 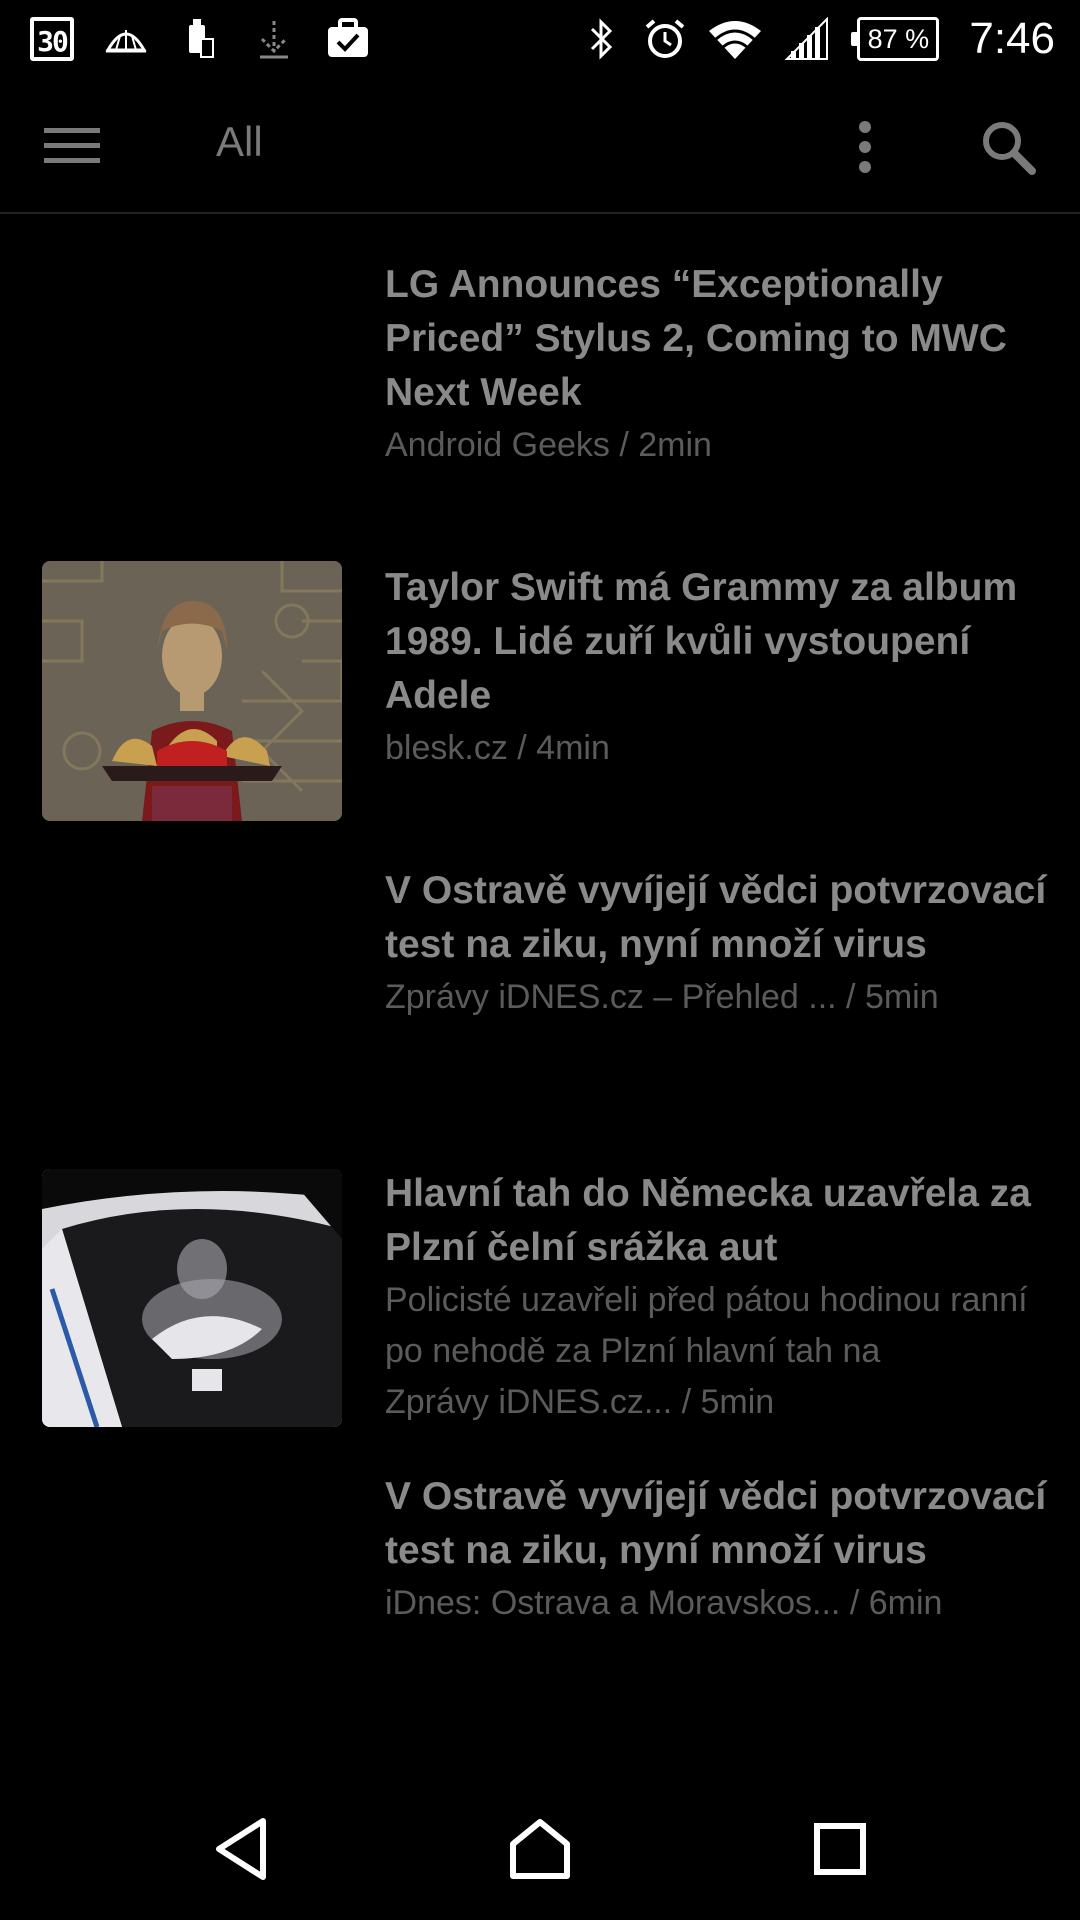 I want to click on back-triangle-icon, so click(x=241, y=1849).